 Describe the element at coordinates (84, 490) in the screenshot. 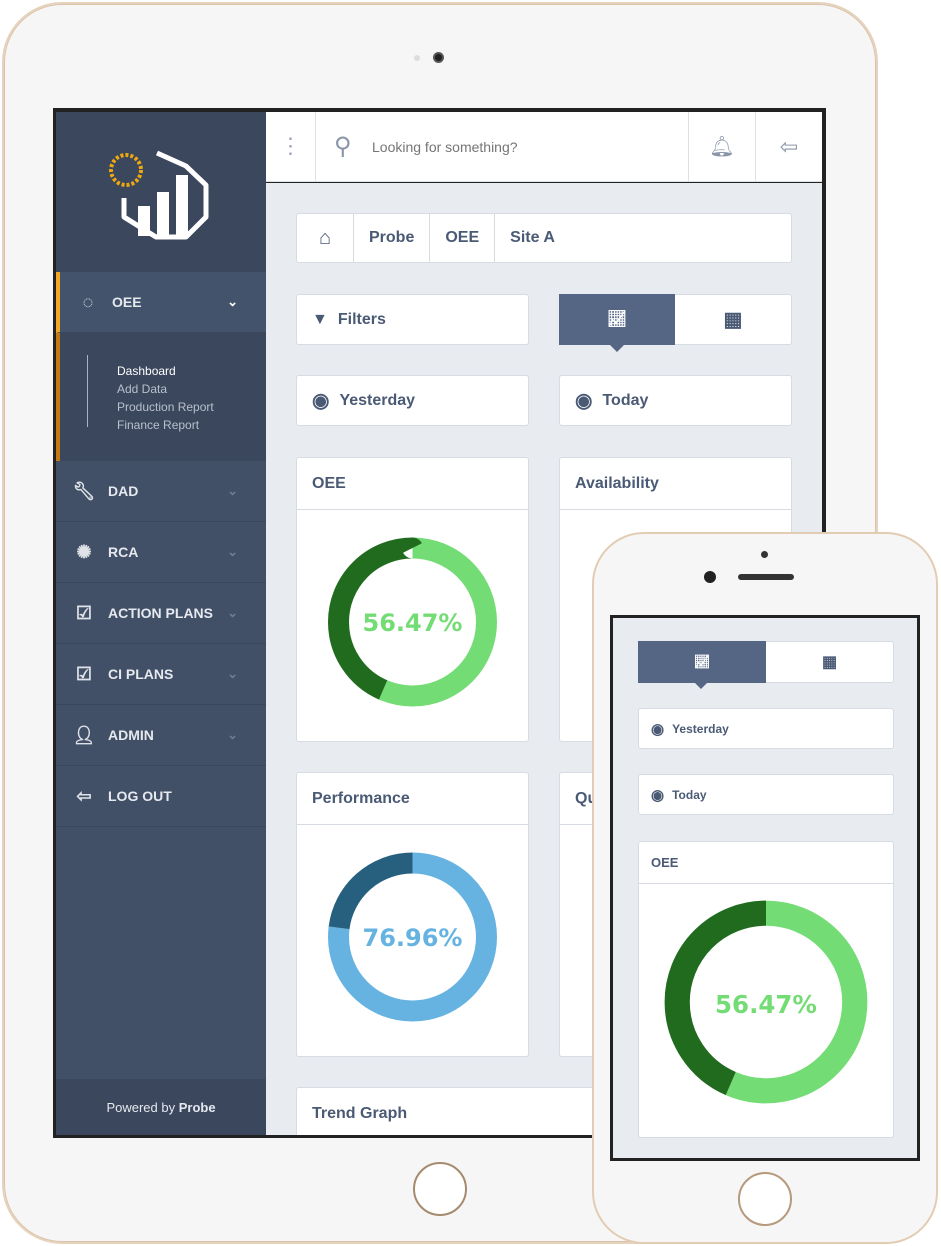

I see `wrench-icon: 🔧︎` at that location.